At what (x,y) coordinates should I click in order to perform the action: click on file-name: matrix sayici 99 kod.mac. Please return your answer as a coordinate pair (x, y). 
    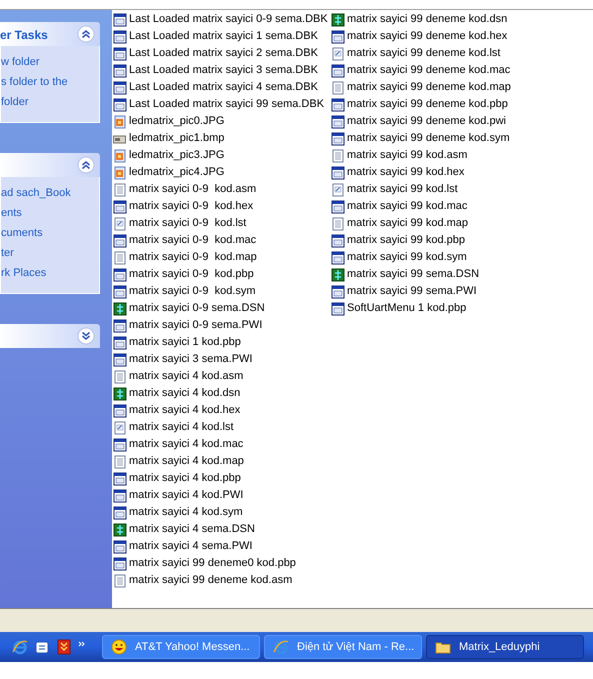
    Looking at the image, I should click on (407, 206).